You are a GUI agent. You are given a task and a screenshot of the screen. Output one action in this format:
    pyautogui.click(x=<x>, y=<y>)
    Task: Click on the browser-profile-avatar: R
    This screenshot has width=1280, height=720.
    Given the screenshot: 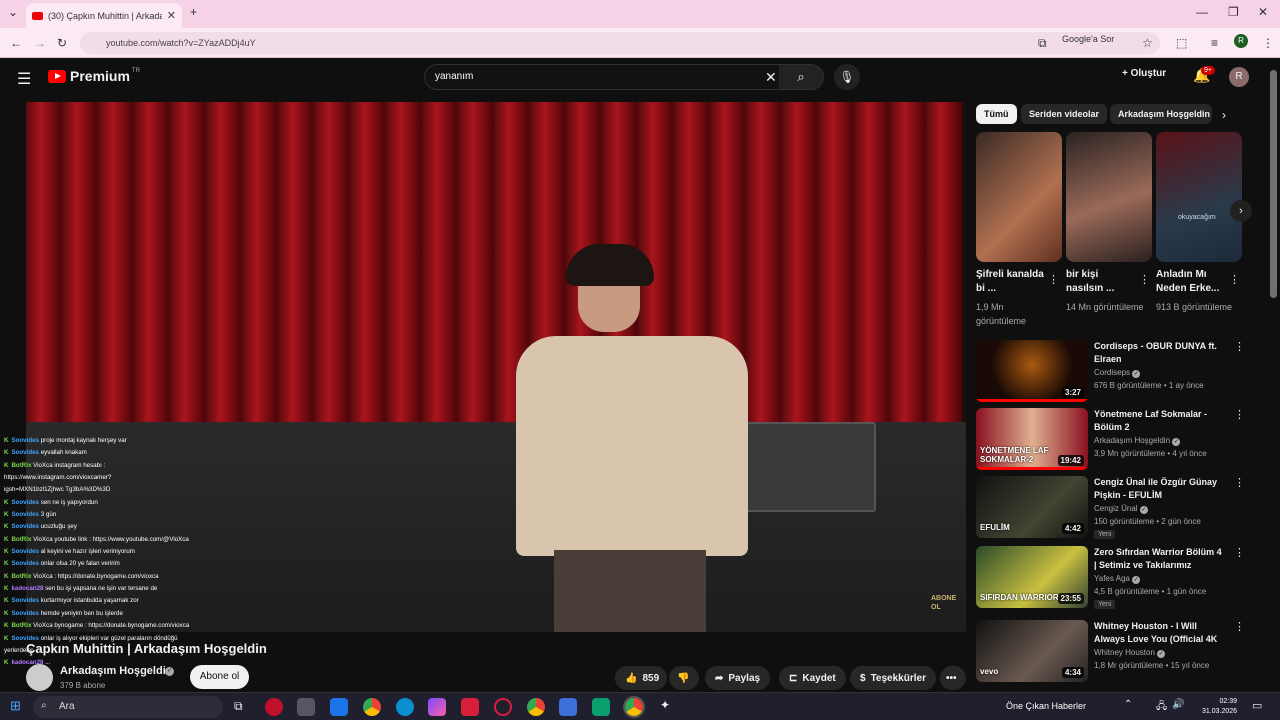 What is the action you would take?
    pyautogui.click(x=1241, y=41)
    